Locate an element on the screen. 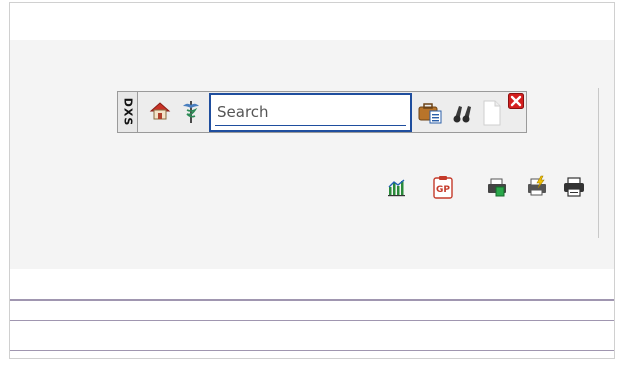  briefcase-list-icon is located at coordinates (430, 113).